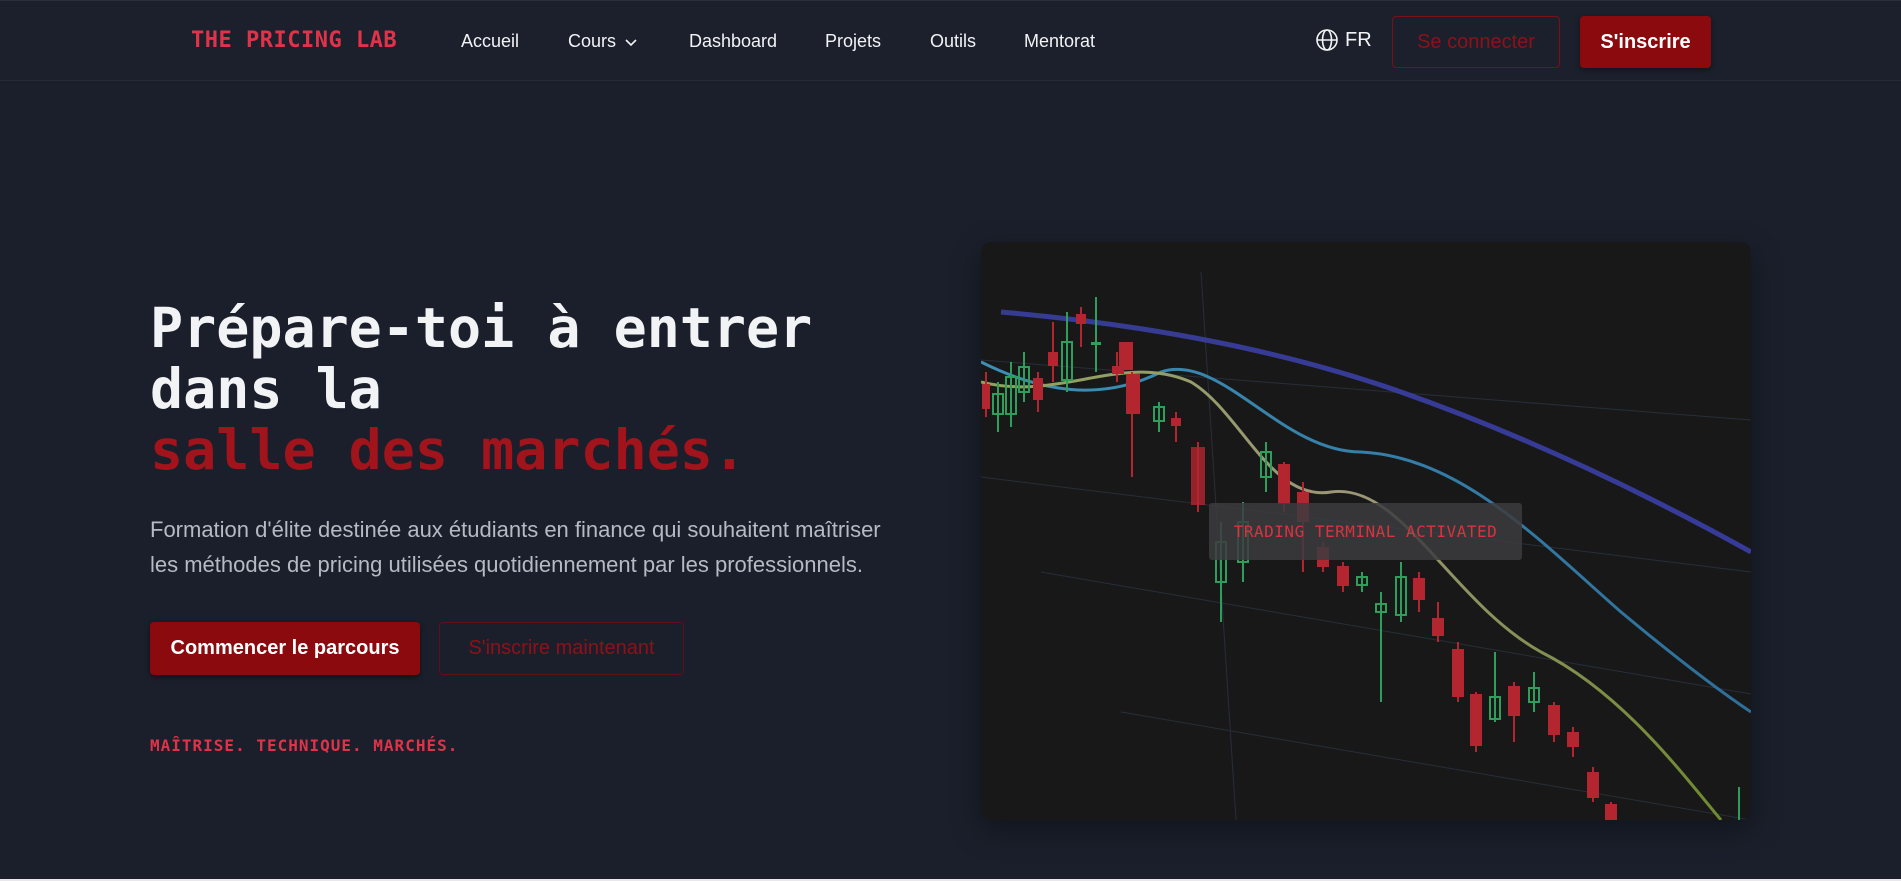 The width and height of the screenshot is (1901, 881). Describe the element at coordinates (592, 41) in the screenshot. I see `nav-item-cours-label: Cours` at that location.